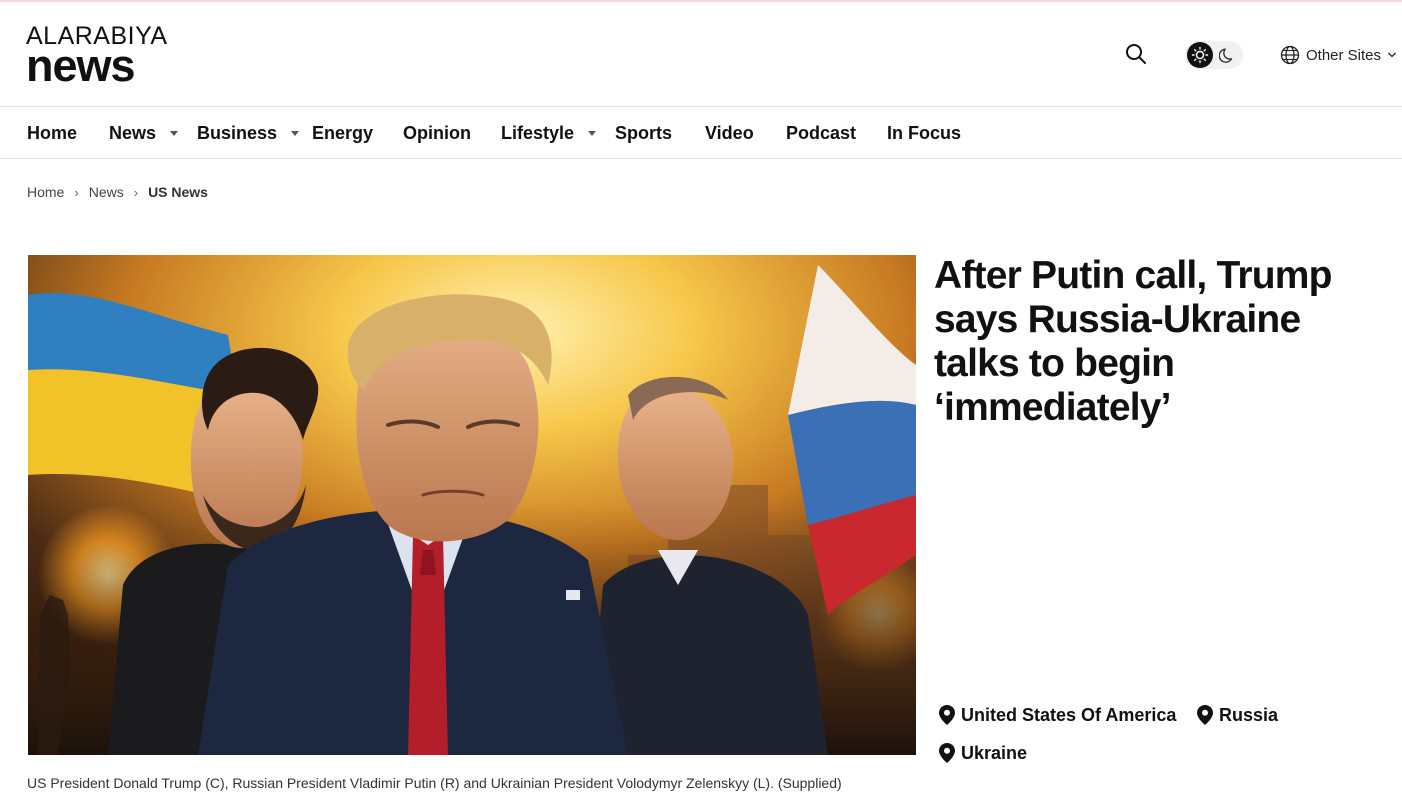 The width and height of the screenshot is (1402, 802). I want to click on logo-bottom-text: news, so click(81, 65).